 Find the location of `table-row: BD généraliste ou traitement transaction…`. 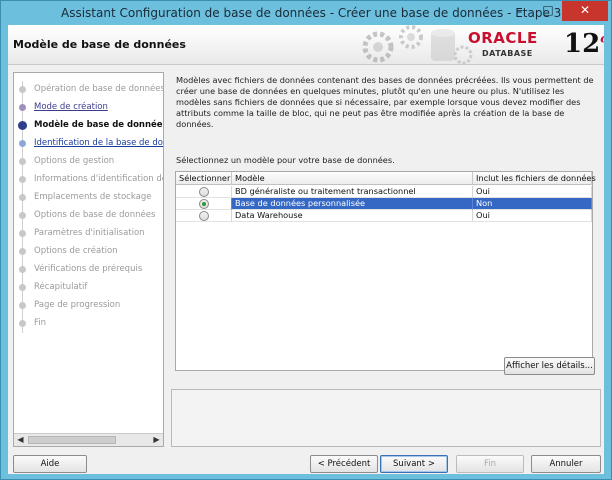

table-row: BD généraliste ou traitement transaction… is located at coordinates (384, 192).